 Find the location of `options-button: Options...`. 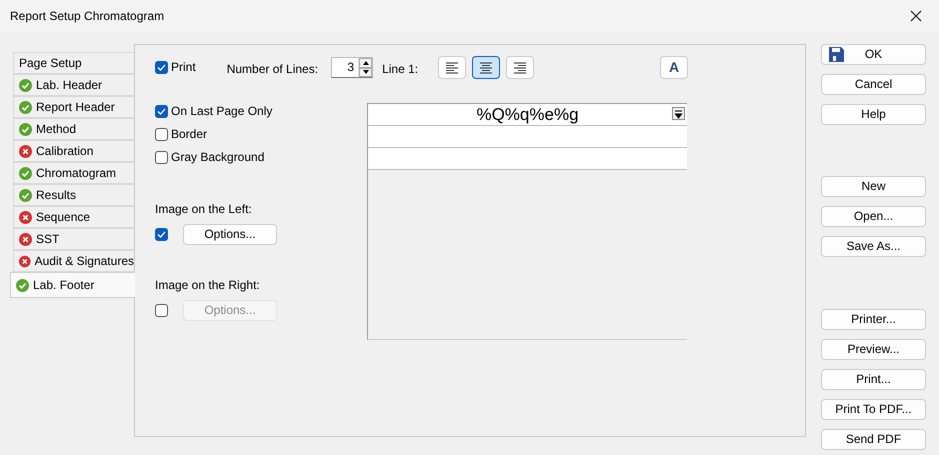

options-button: Options... is located at coordinates (230, 234).